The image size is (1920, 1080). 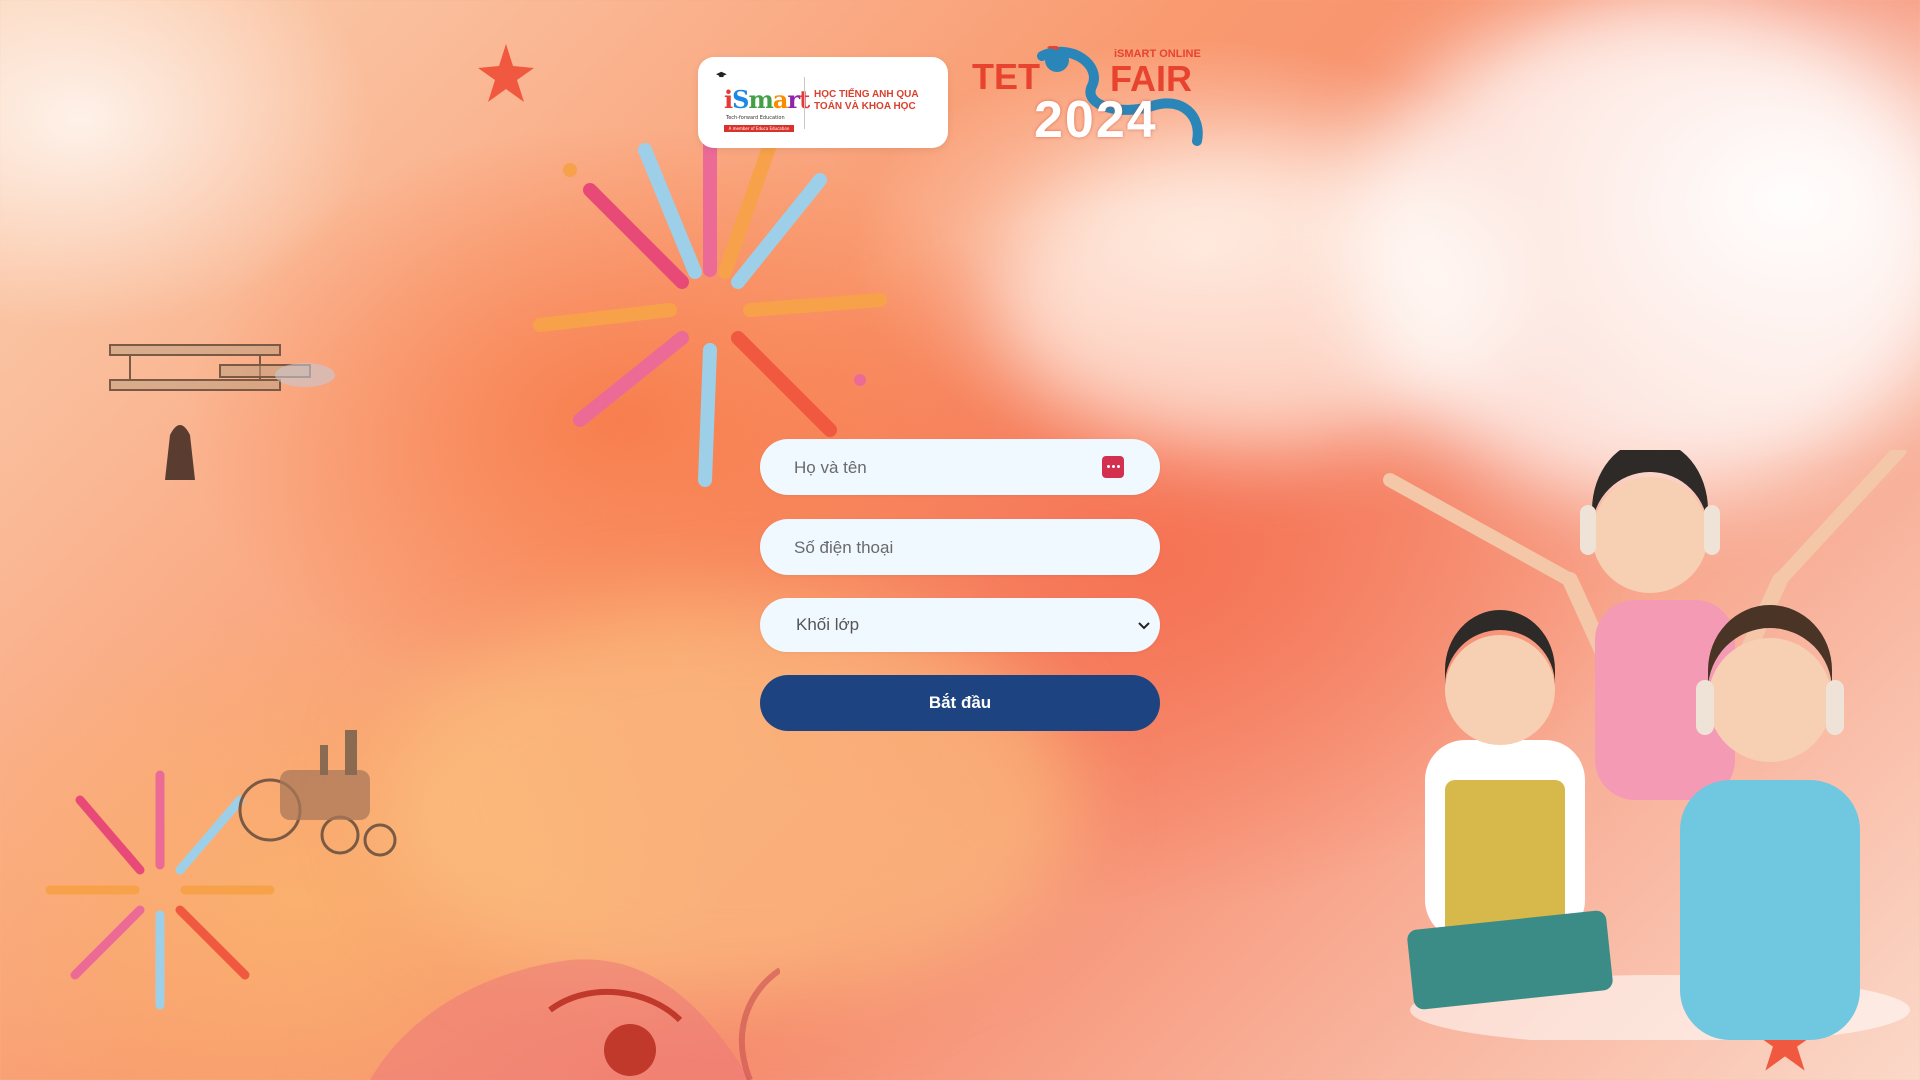 What do you see at coordinates (222, 412) in the screenshot?
I see `biplane-illustration` at bounding box center [222, 412].